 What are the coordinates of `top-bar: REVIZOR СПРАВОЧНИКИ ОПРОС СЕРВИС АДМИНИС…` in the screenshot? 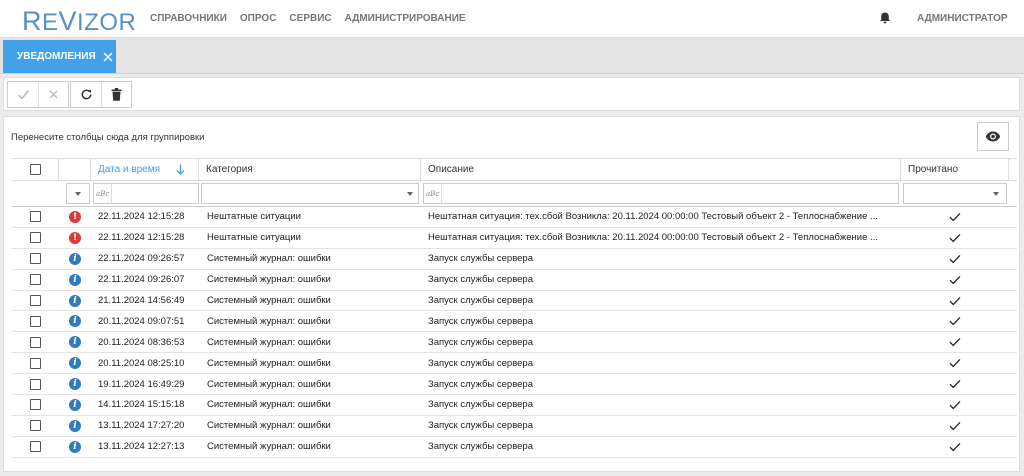 It's located at (512, 19).